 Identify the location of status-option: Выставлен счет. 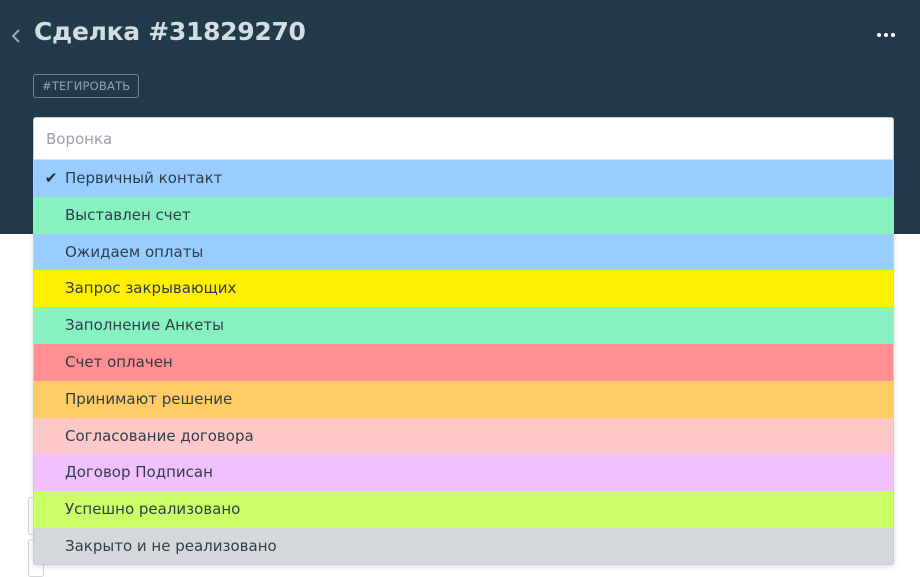
(463, 215).